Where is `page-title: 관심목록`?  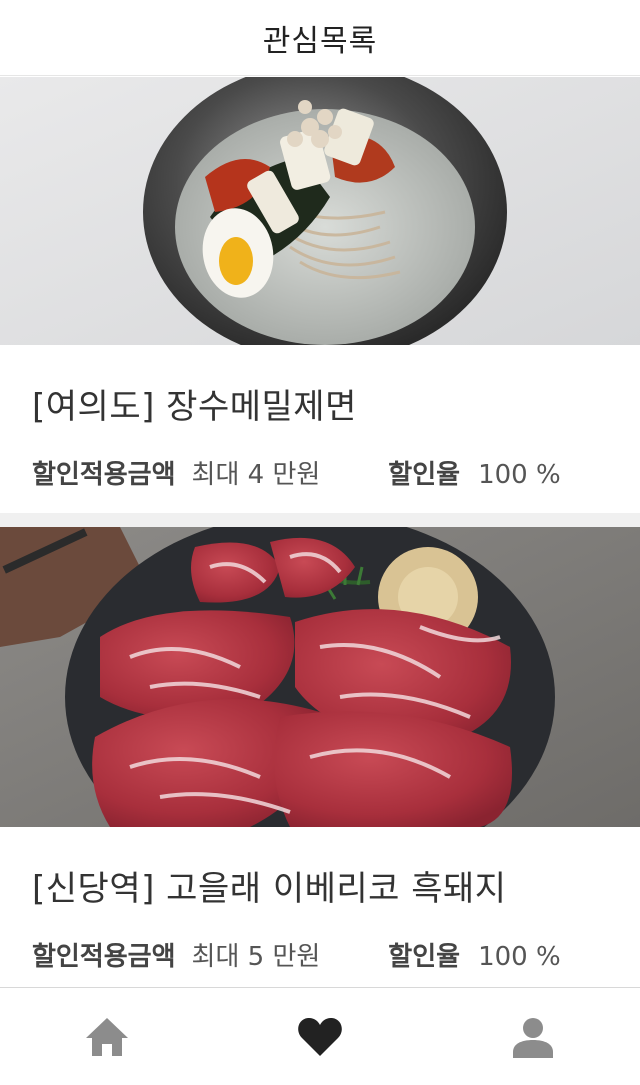
page-title: 관심목록 is located at coordinates (320, 41).